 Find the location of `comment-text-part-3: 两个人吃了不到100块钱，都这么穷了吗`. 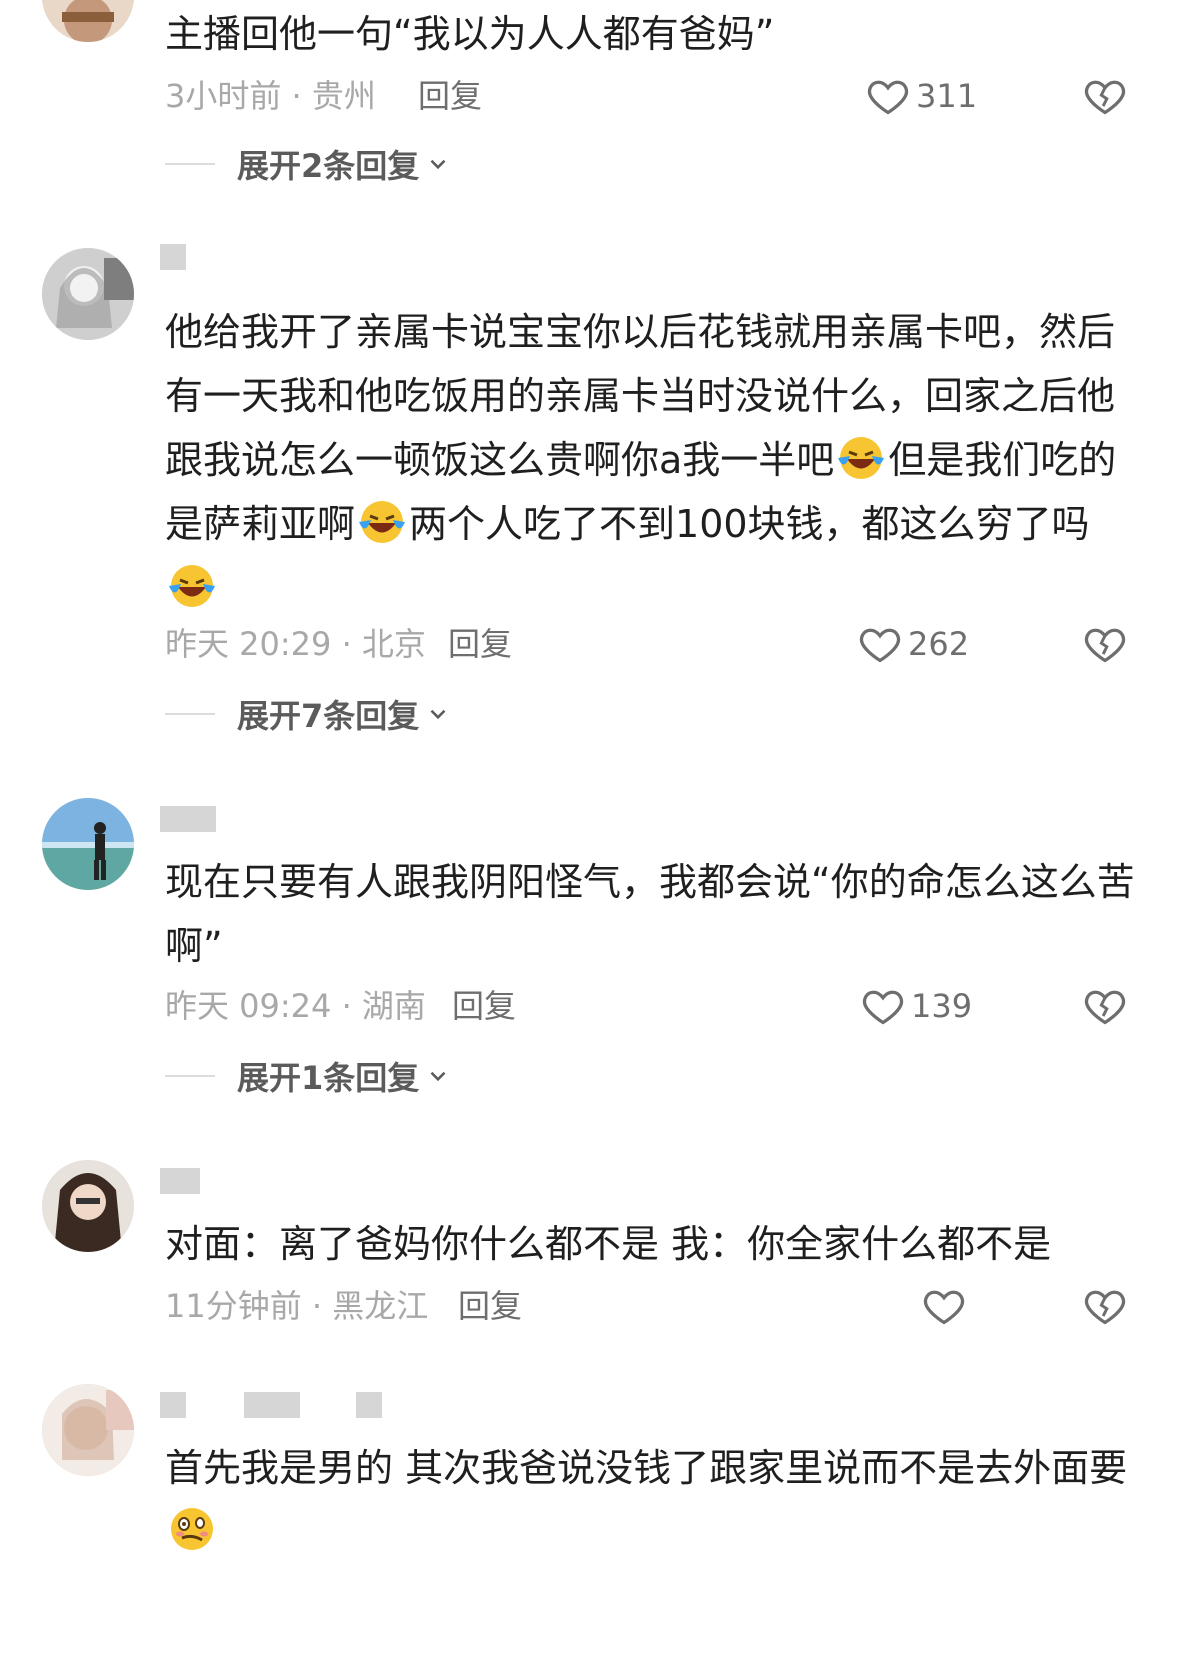

comment-text-part-3: 两个人吃了不到100块钱，都这么穷了吗 is located at coordinates (749, 524).